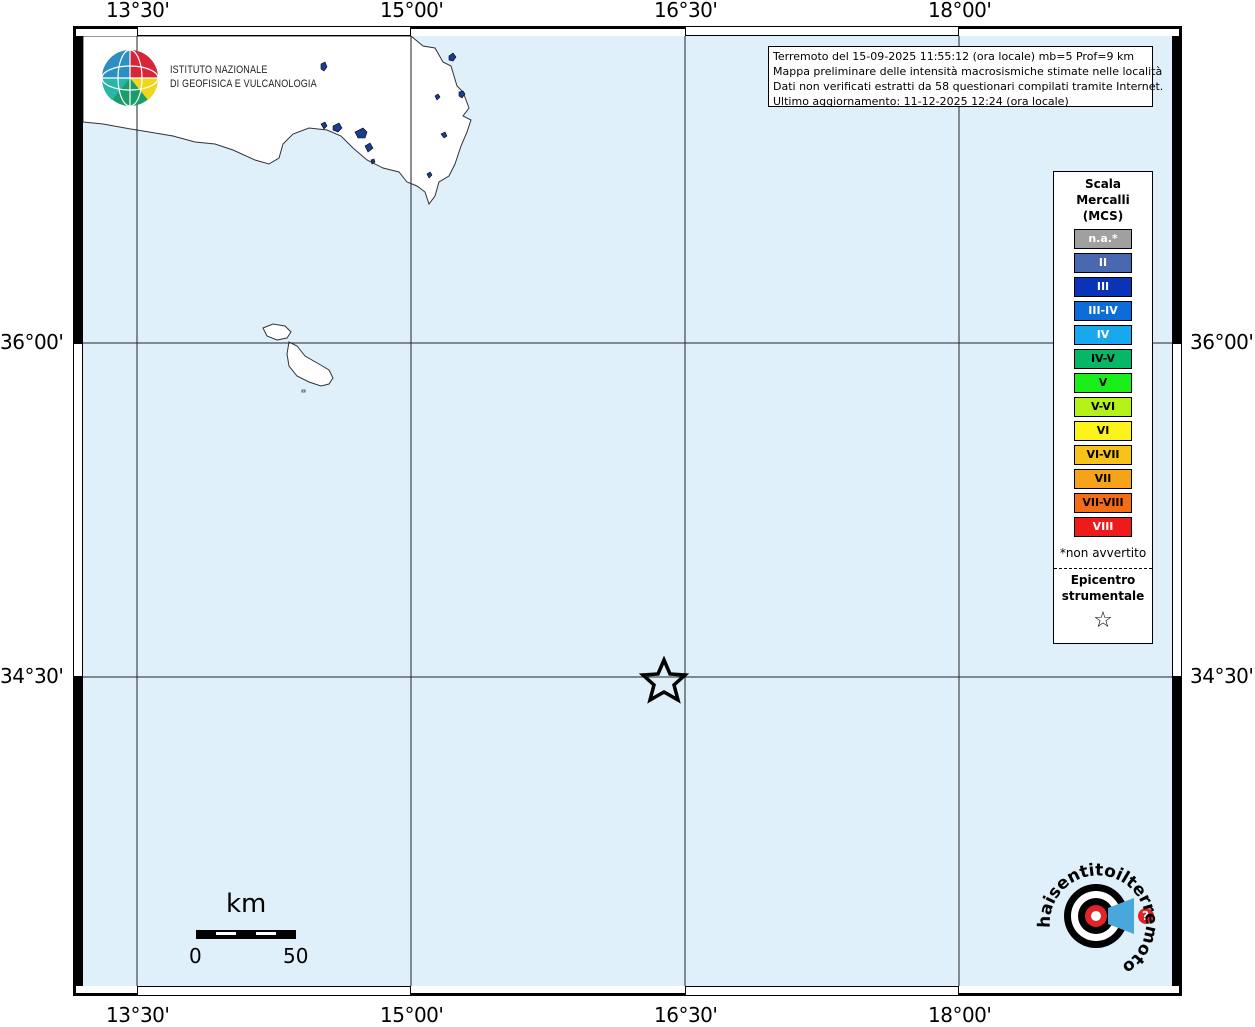 The height and width of the screenshot is (1027, 1255). What do you see at coordinates (1103, 200) in the screenshot?
I see `legend-title-line2: Mercalli` at bounding box center [1103, 200].